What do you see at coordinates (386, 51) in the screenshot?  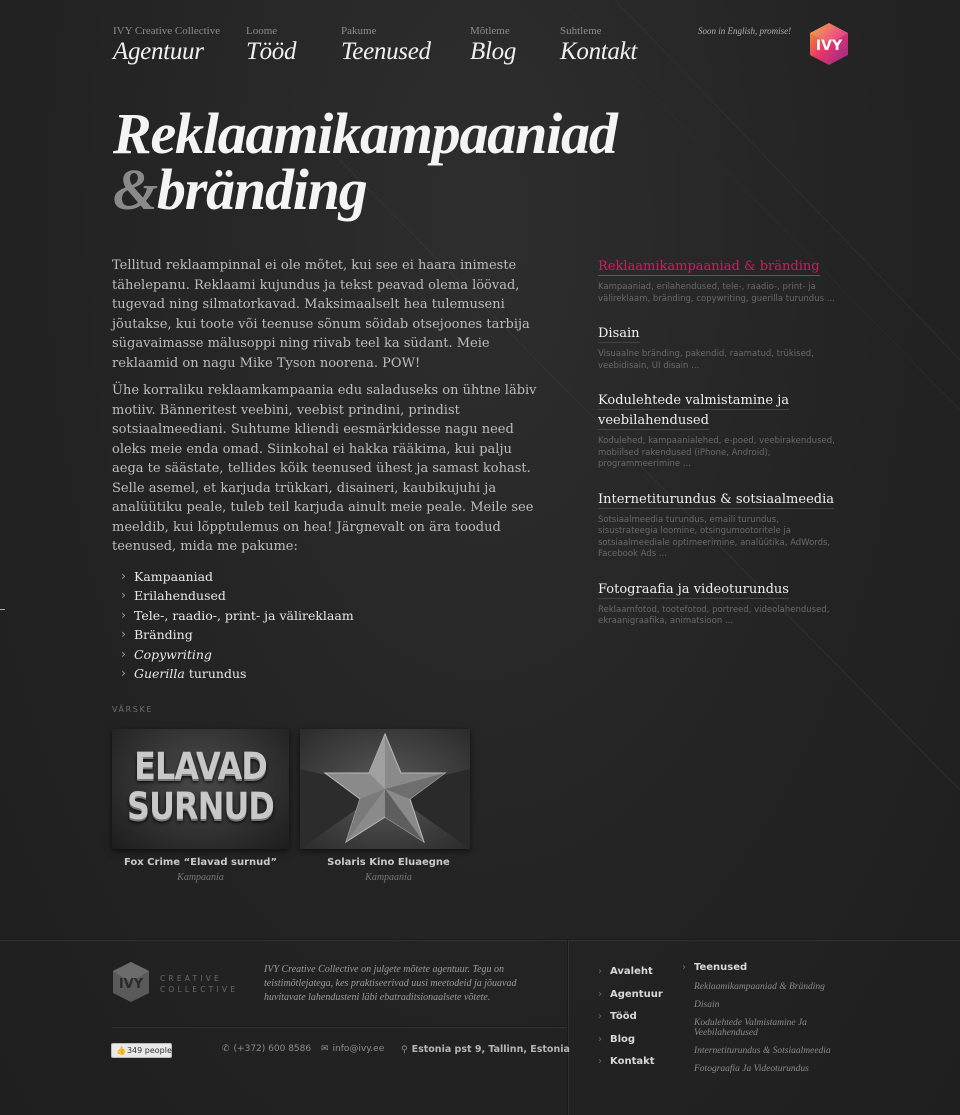 I see `nav-teenused-label: Teenused` at bounding box center [386, 51].